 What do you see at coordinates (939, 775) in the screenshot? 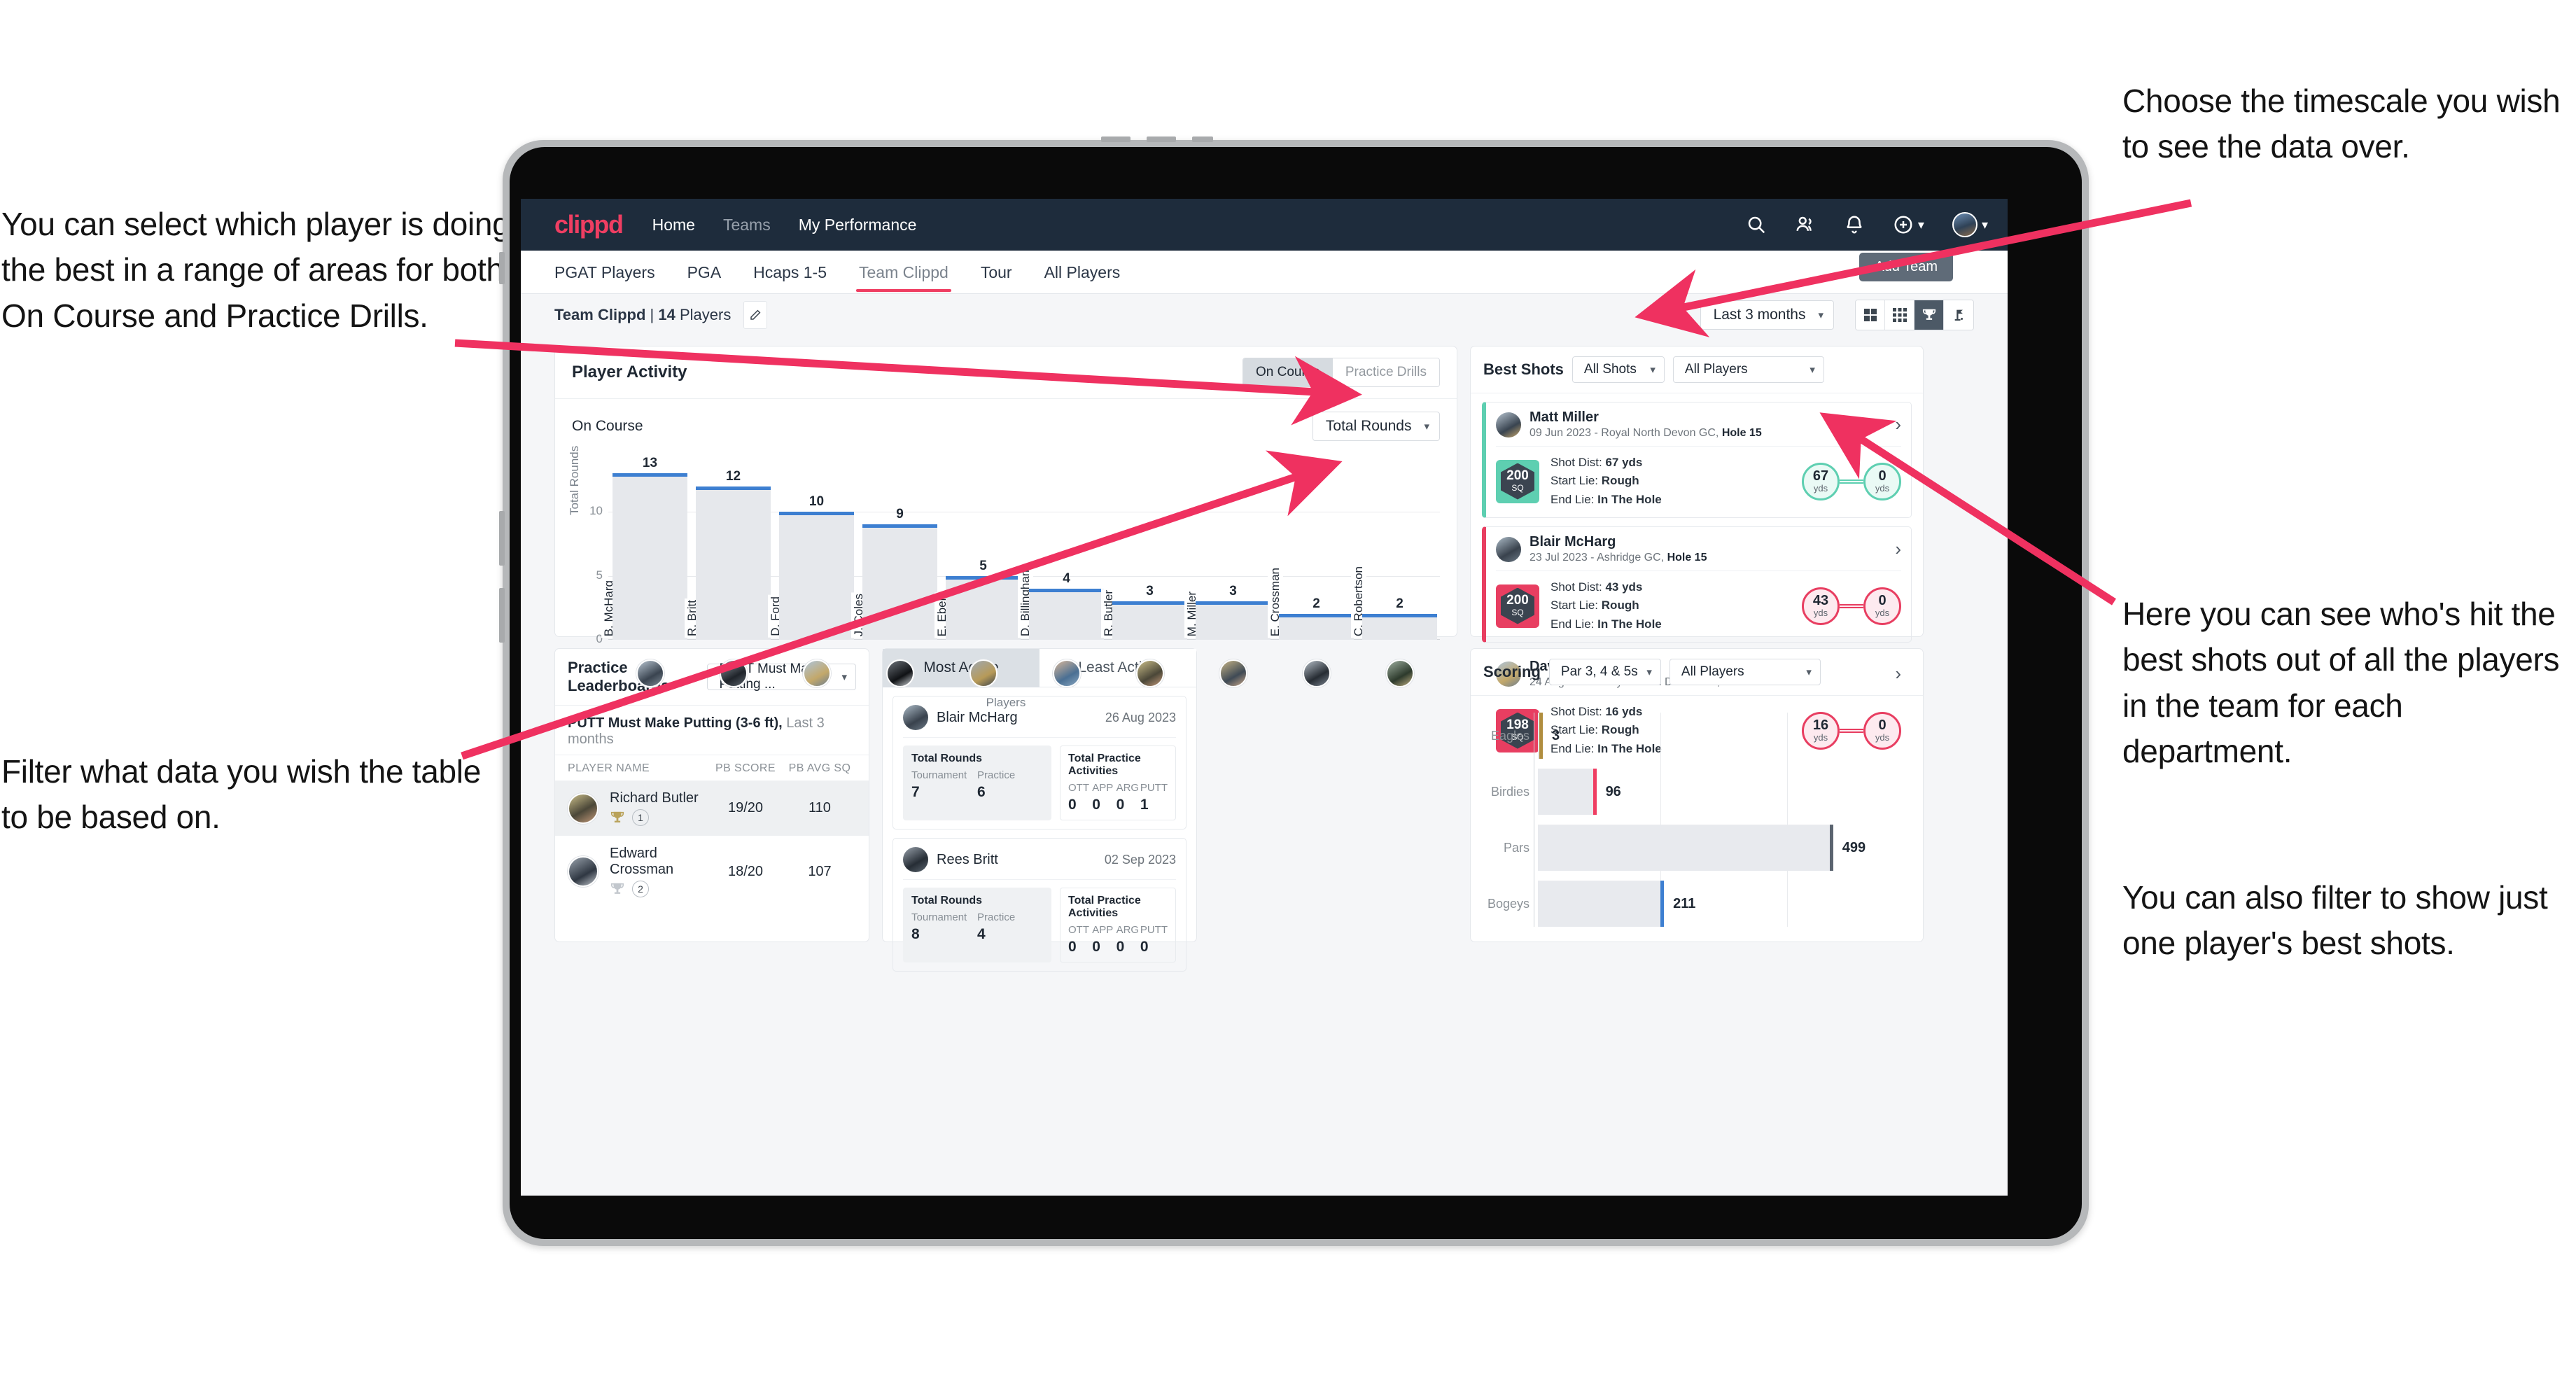
I see `rounds-col-tournament: Tournament` at bounding box center [939, 775].